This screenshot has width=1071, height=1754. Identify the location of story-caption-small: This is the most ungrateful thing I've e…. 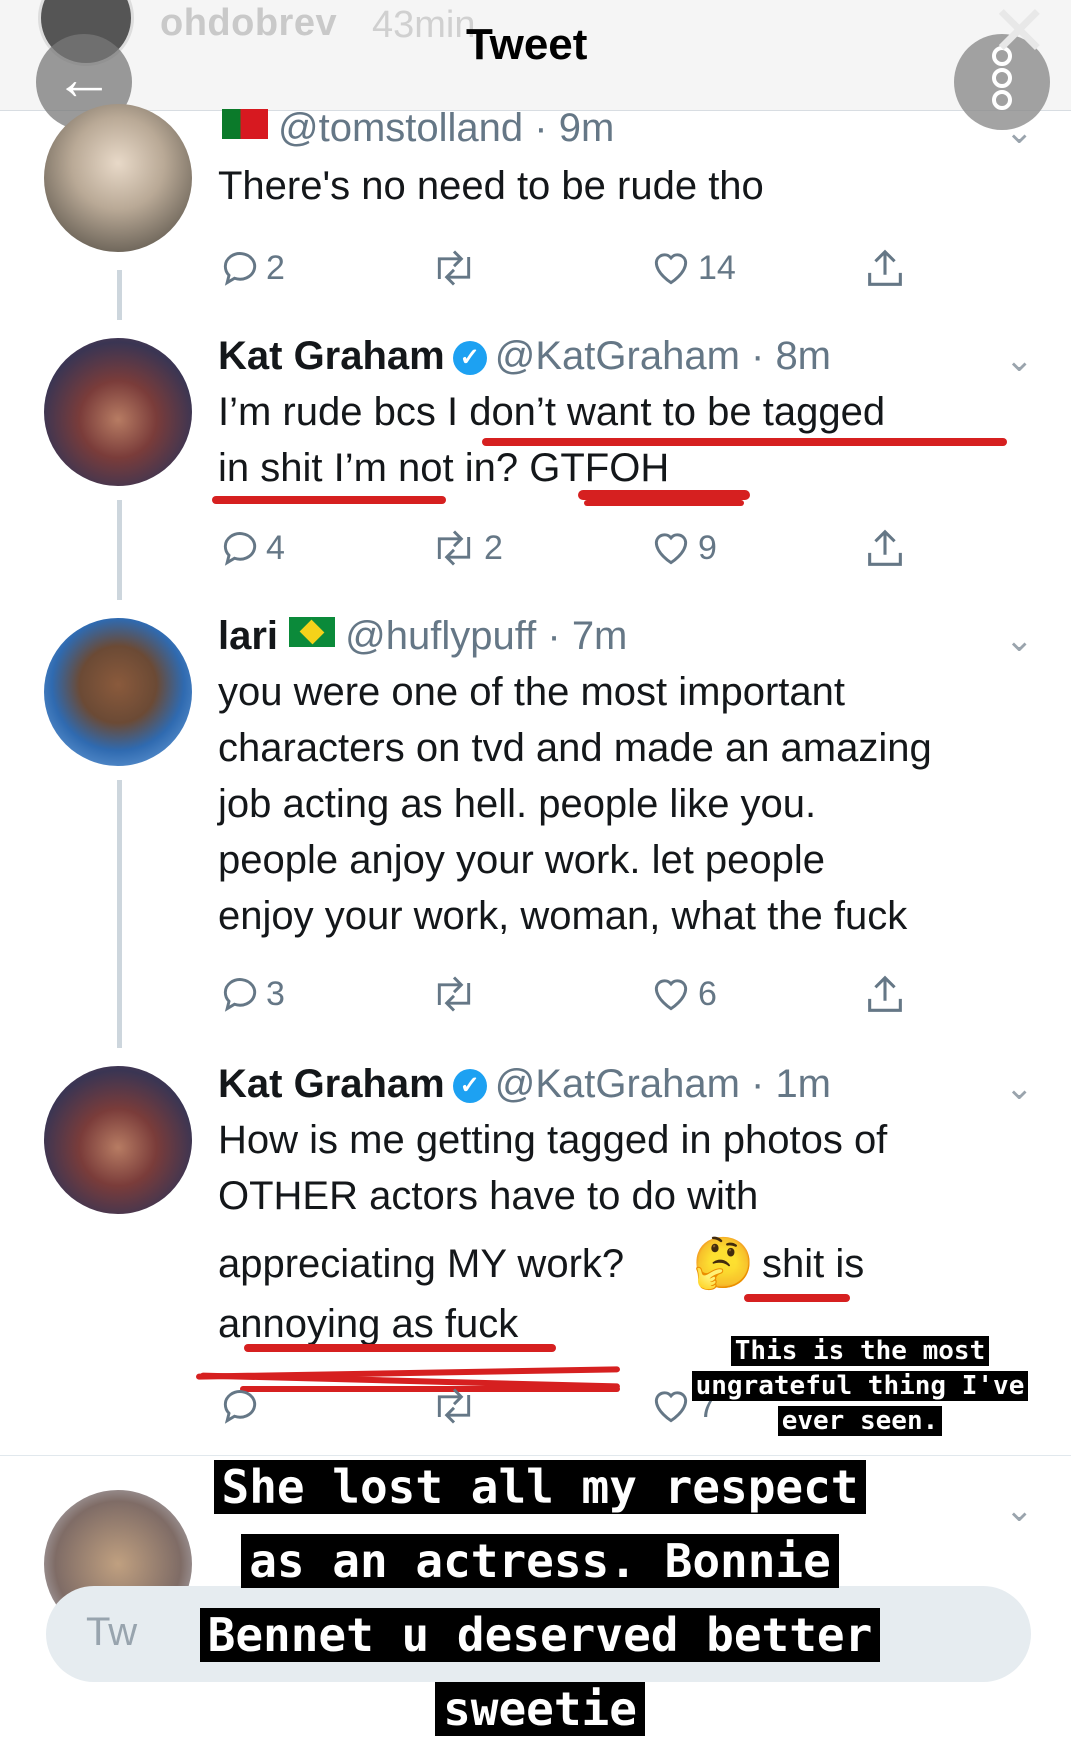
(860, 1388).